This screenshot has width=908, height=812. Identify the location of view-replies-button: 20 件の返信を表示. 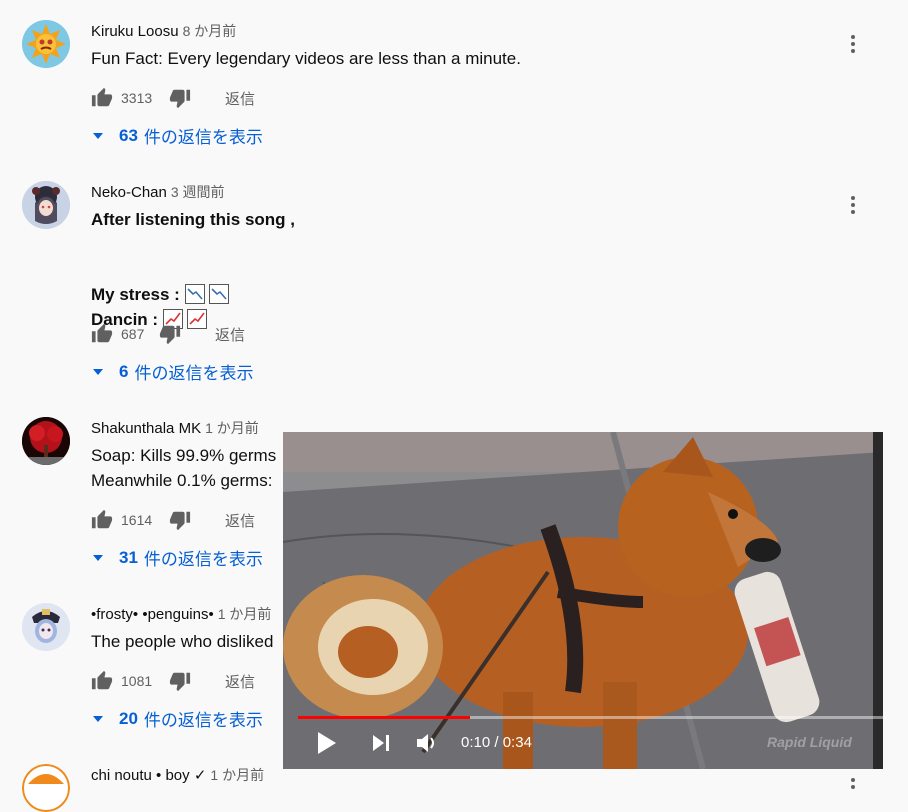
(177, 718).